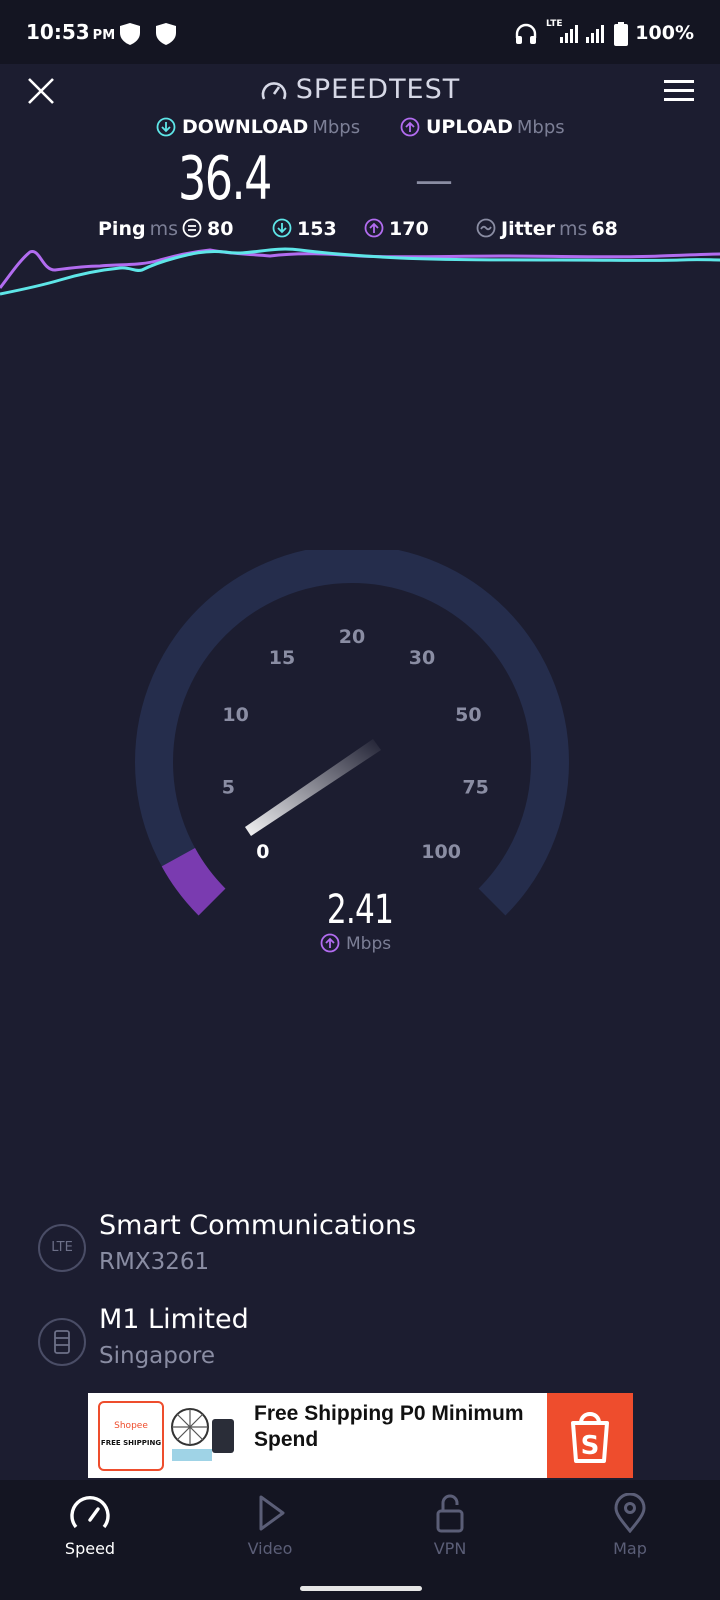 The image size is (720, 1600). I want to click on upload-header: UPLOAD Mbps, so click(482, 127).